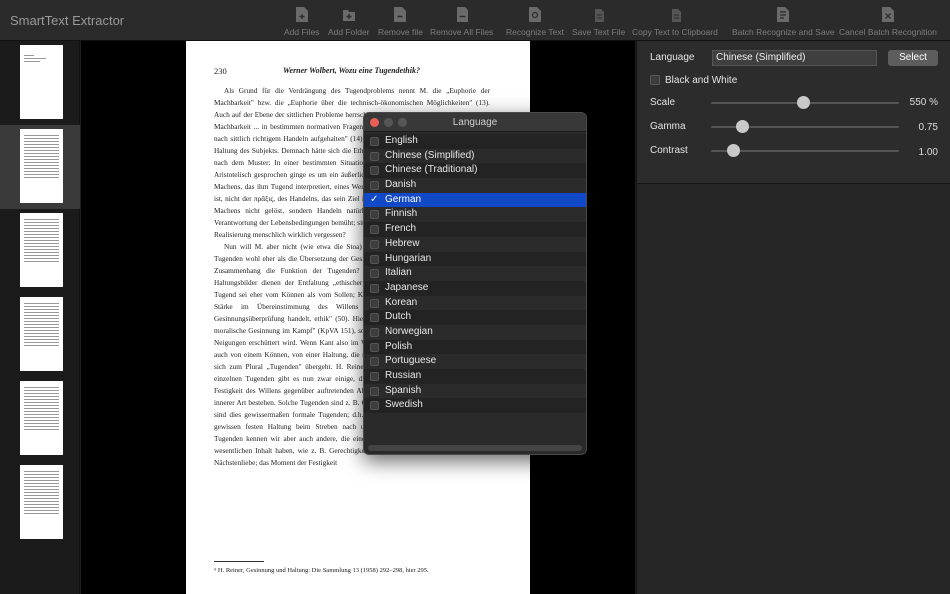  Describe the element at coordinates (399, 346) in the screenshot. I see `language-option-label: Polish` at that location.